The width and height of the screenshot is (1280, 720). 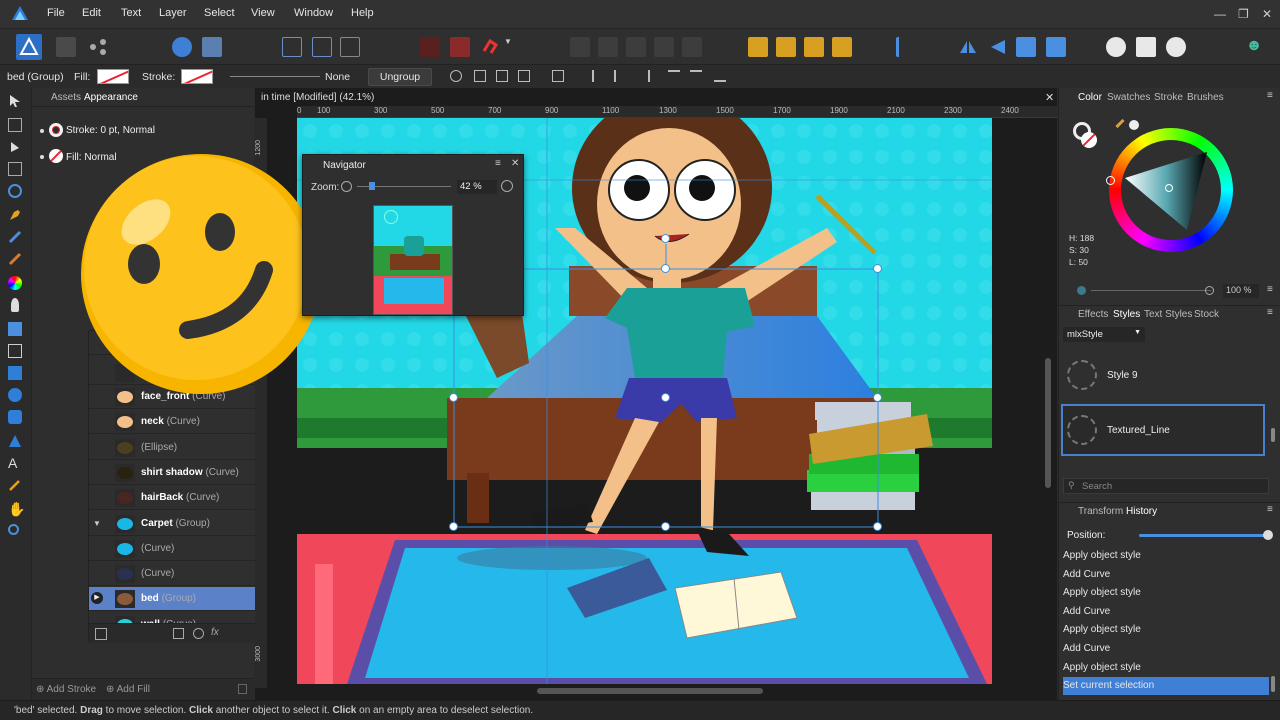 What do you see at coordinates (110, 130) in the screenshot?
I see `stroke-entry: Stroke: 0 pt, Normal` at bounding box center [110, 130].